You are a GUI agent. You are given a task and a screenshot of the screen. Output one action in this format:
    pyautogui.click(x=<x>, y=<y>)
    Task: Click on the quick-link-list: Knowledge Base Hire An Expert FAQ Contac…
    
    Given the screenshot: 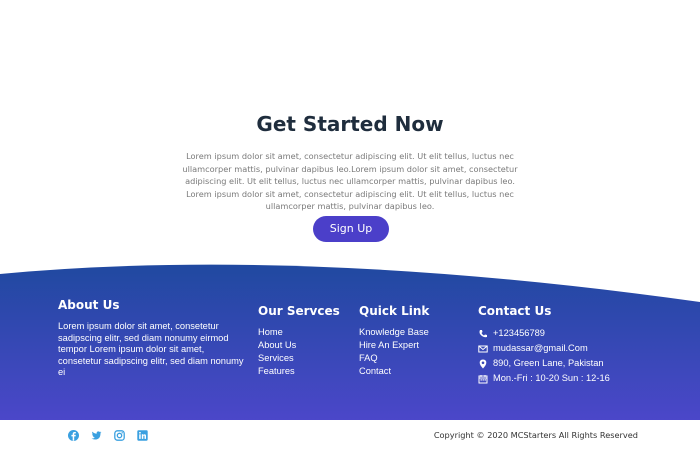 What is the action you would take?
    pyautogui.click(x=394, y=352)
    